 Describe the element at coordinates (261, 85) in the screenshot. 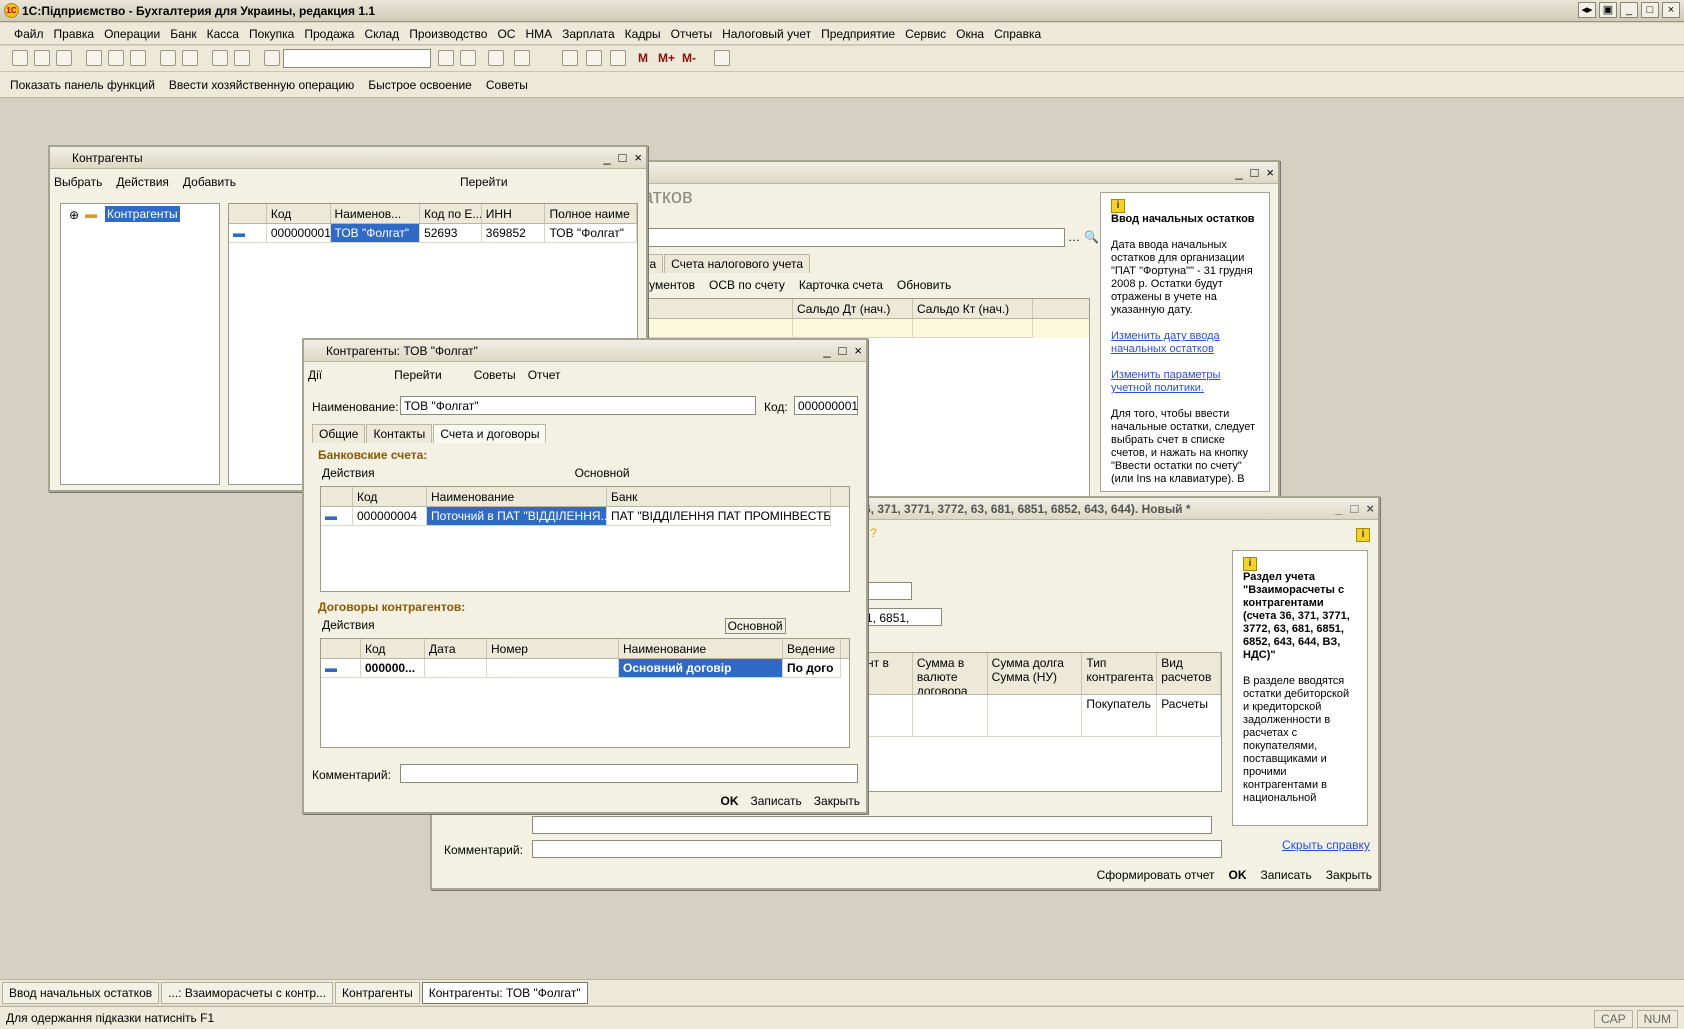

I see `enter-operation-button: Ввести хозяйственную операцию` at that location.